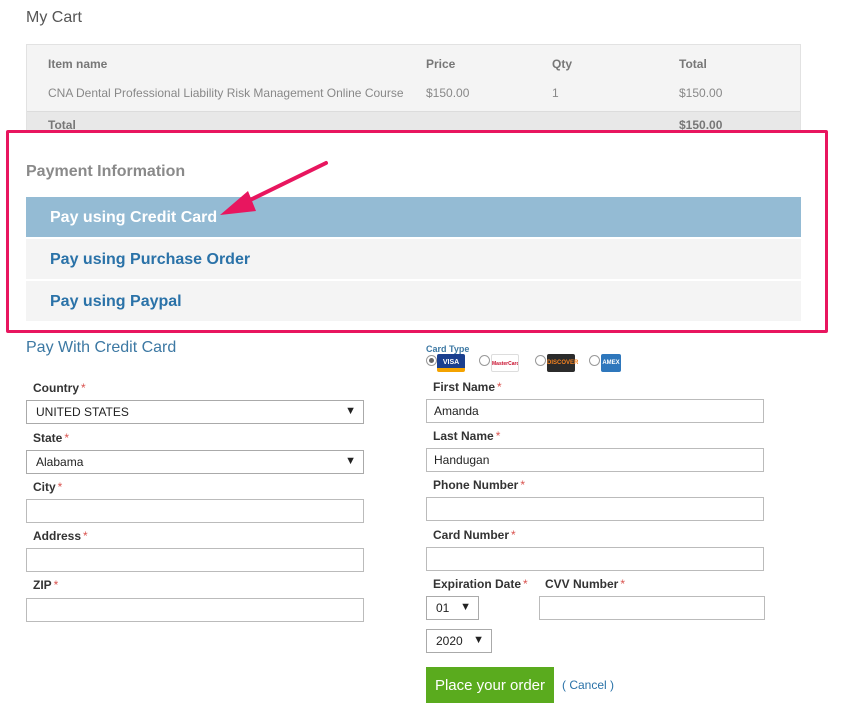  I want to click on payment-information-title: Payment Information, so click(106, 171).